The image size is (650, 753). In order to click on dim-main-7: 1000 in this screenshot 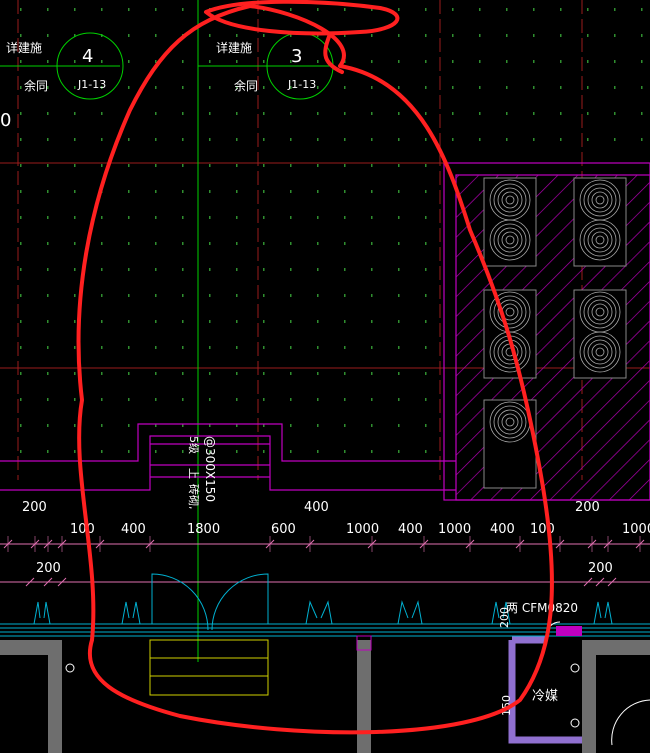, I will do `click(454, 529)`.